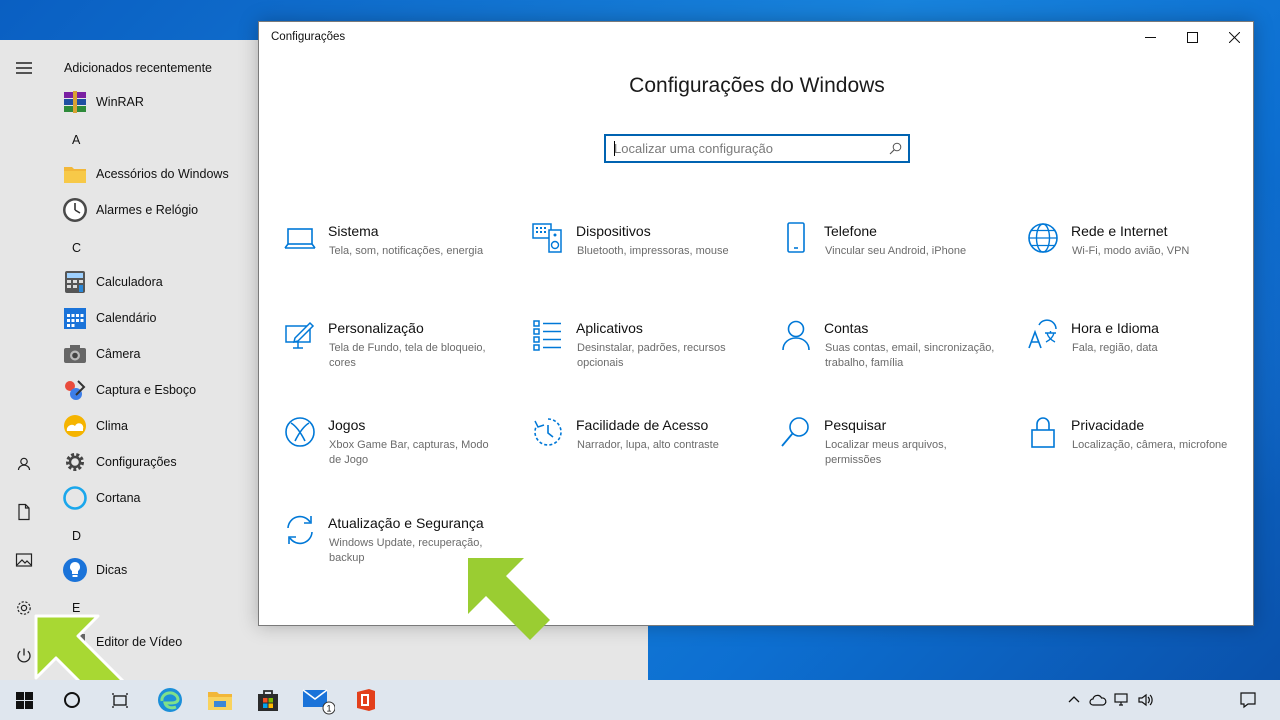 The image size is (1280, 720). What do you see at coordinates (157, 498) in the screenshot?
I see `app-cortana: Cortana` at bounding box center [157, 498].